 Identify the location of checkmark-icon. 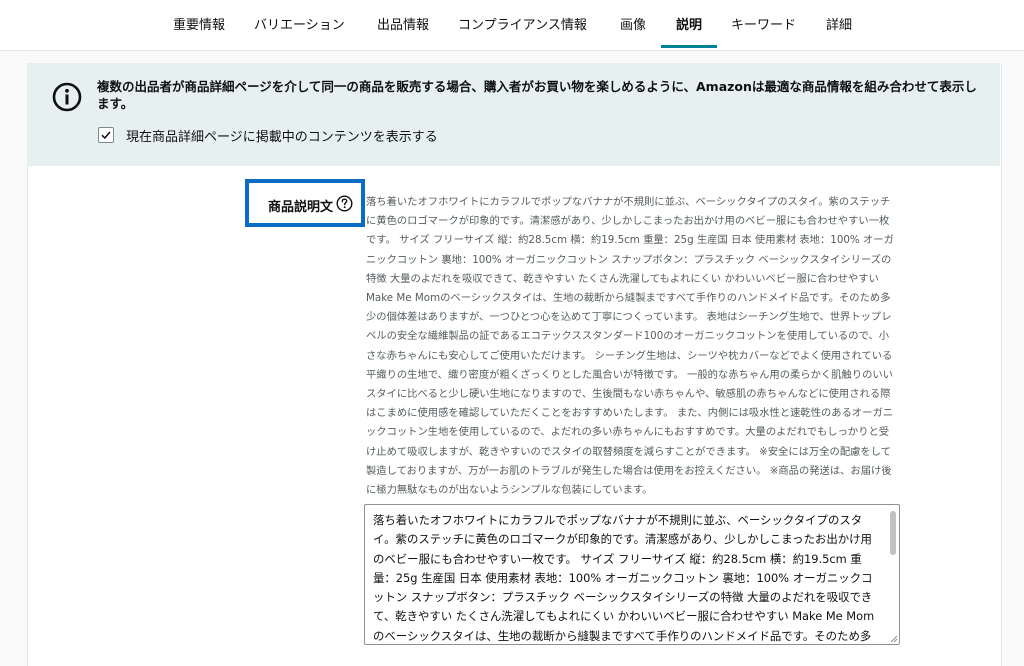
(106, 135).